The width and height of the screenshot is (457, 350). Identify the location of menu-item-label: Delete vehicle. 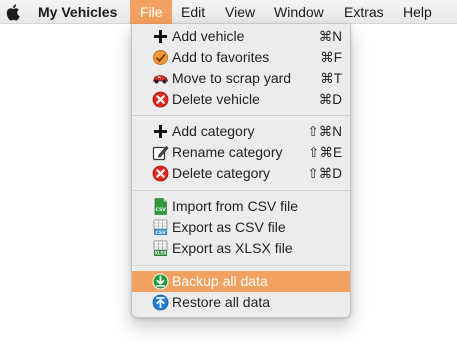
(216, 99).